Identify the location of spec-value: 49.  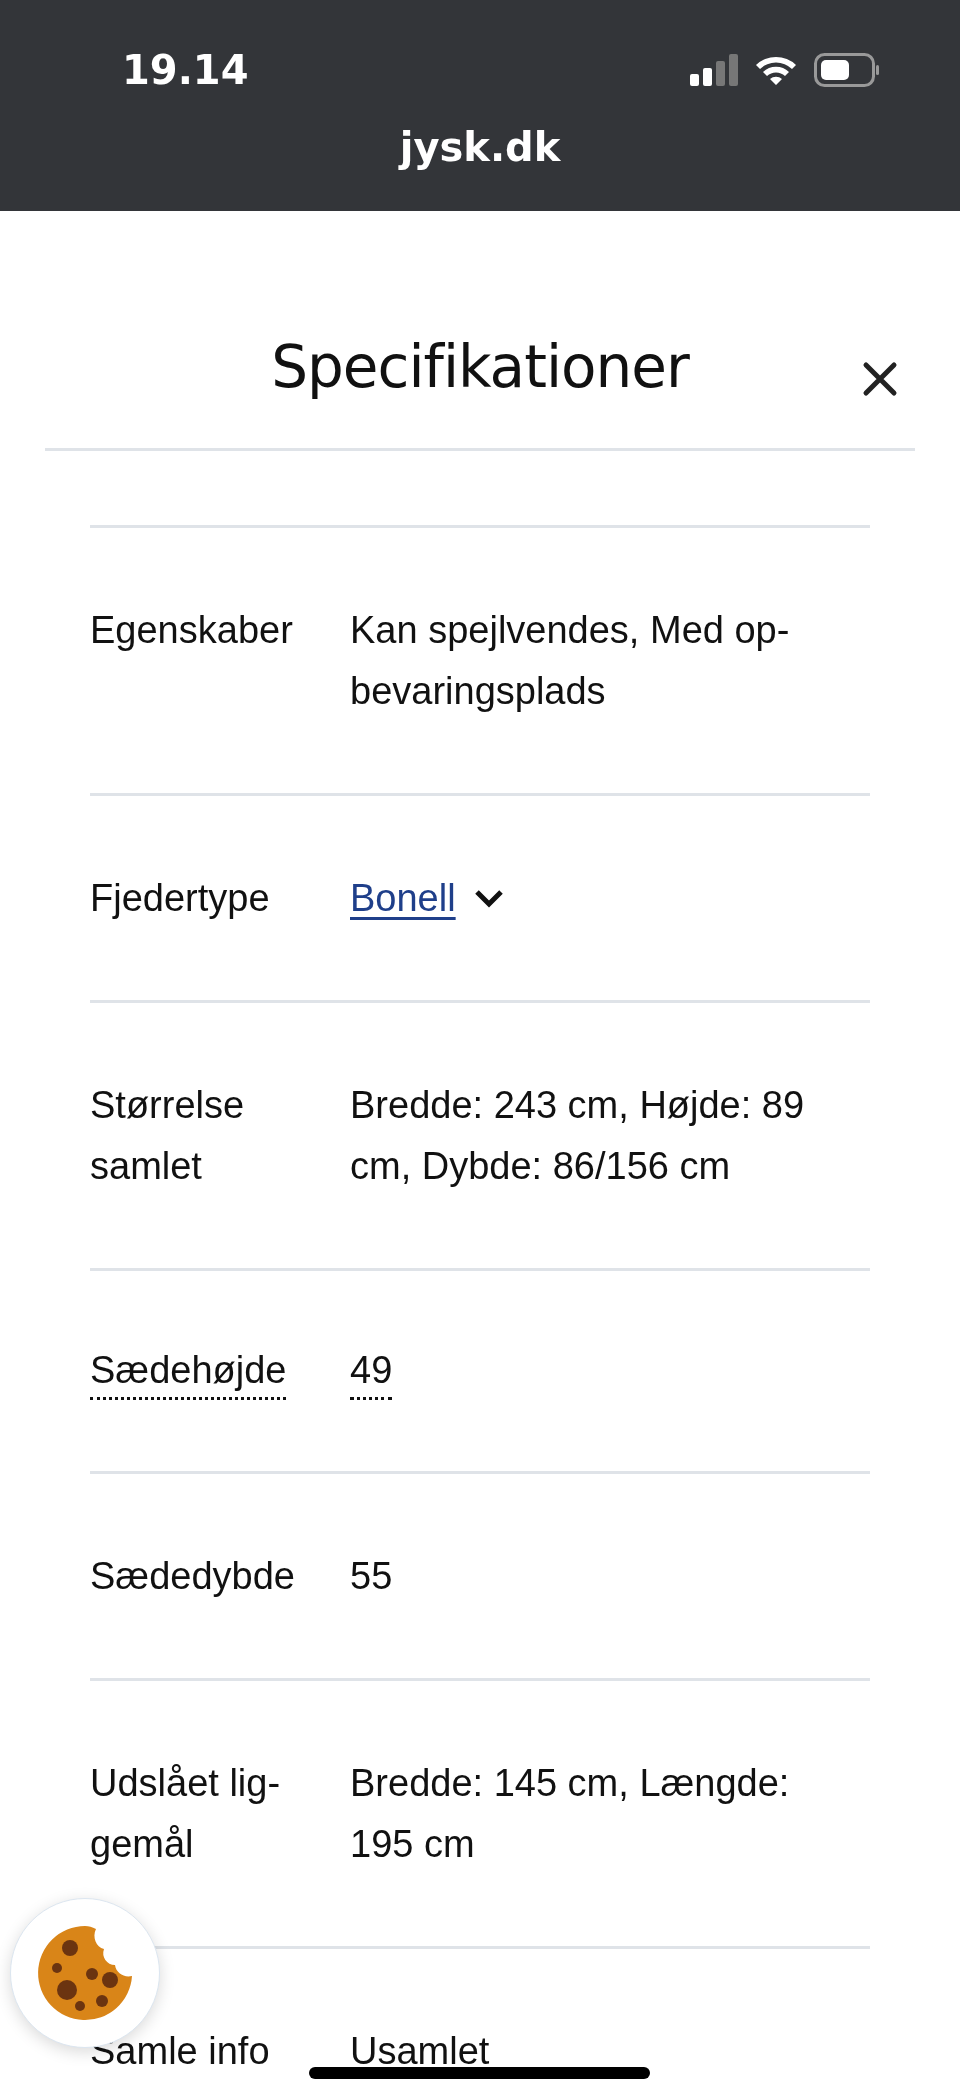
(371, 1371).